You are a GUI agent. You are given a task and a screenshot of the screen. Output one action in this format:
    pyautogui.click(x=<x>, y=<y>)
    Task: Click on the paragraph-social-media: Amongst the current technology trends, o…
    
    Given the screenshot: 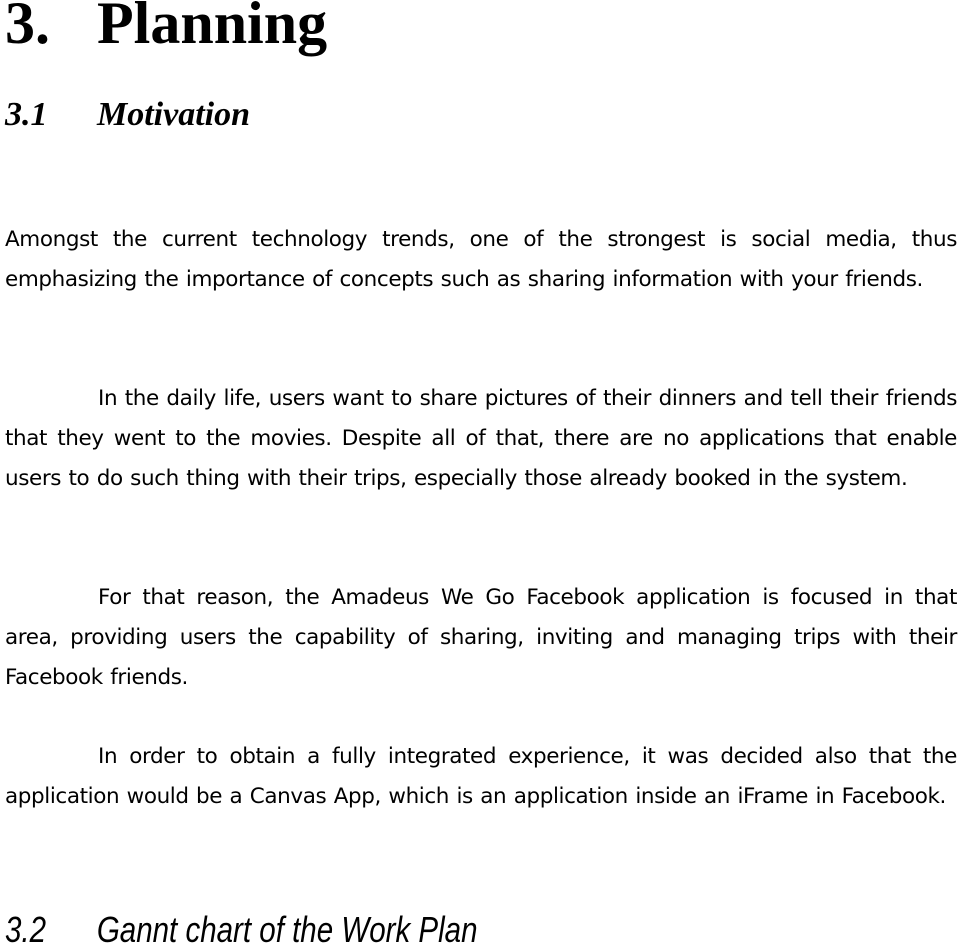 What is the action you would take?
    pyautogui.click(x=481, y=259)
    